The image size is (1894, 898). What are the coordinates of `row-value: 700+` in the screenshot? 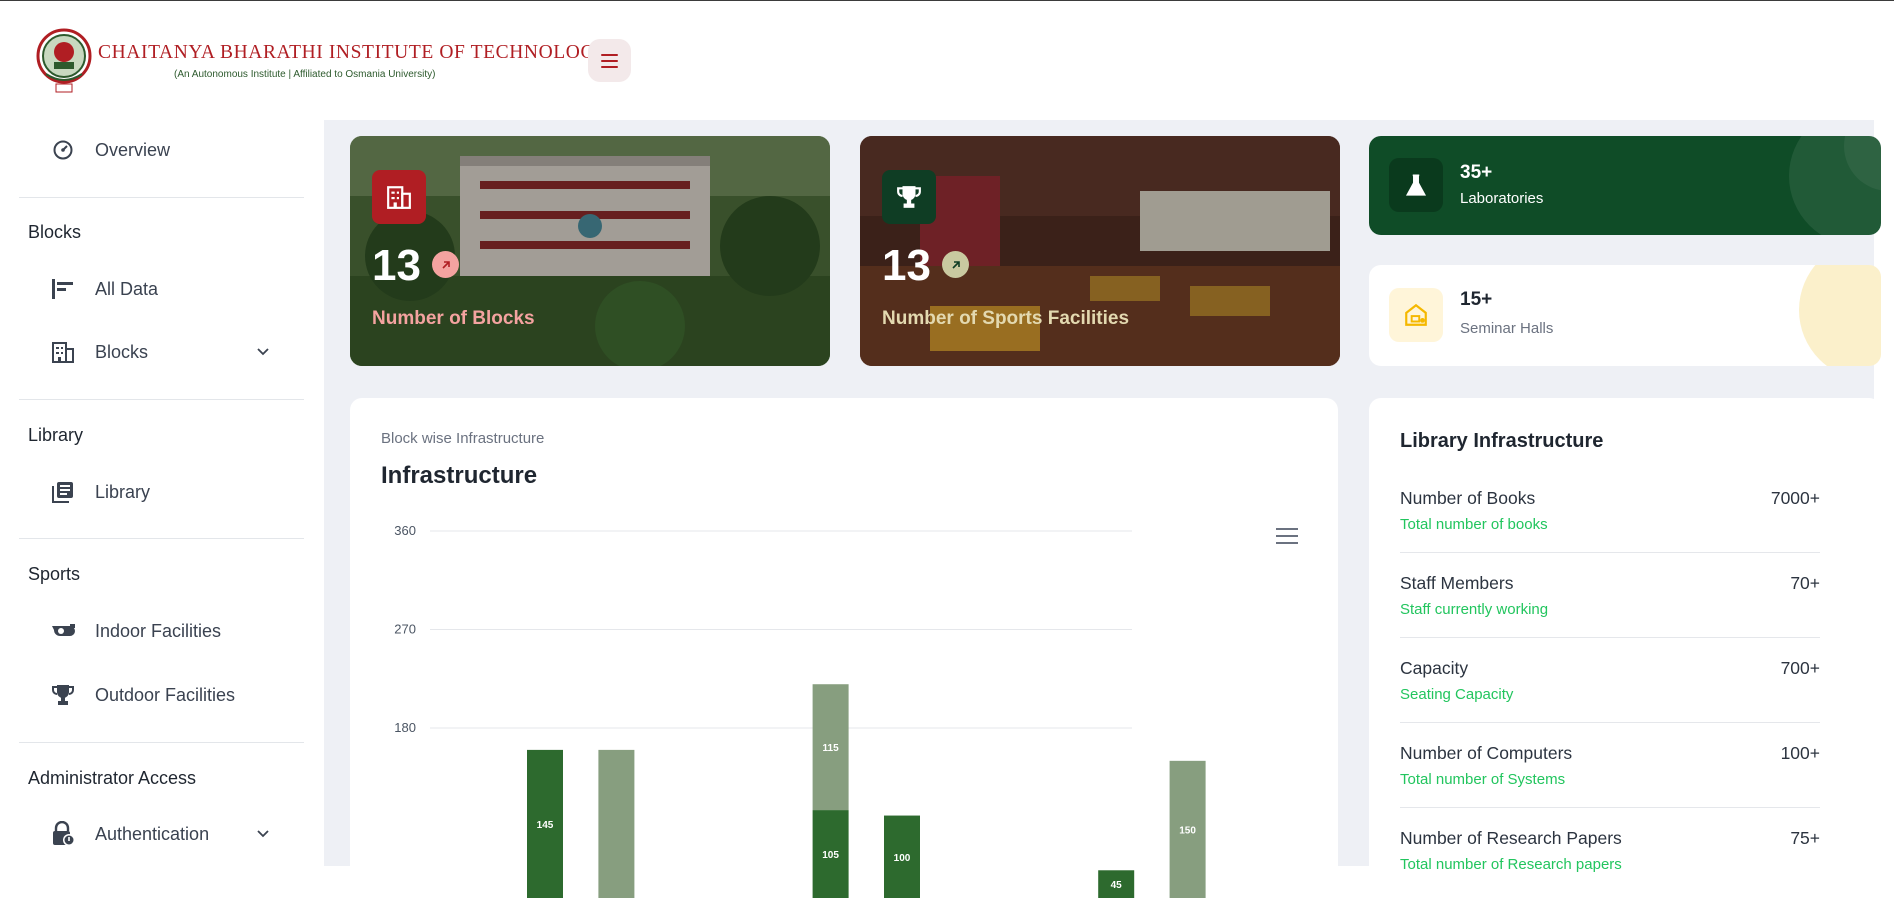 It's located at (1800, 668).